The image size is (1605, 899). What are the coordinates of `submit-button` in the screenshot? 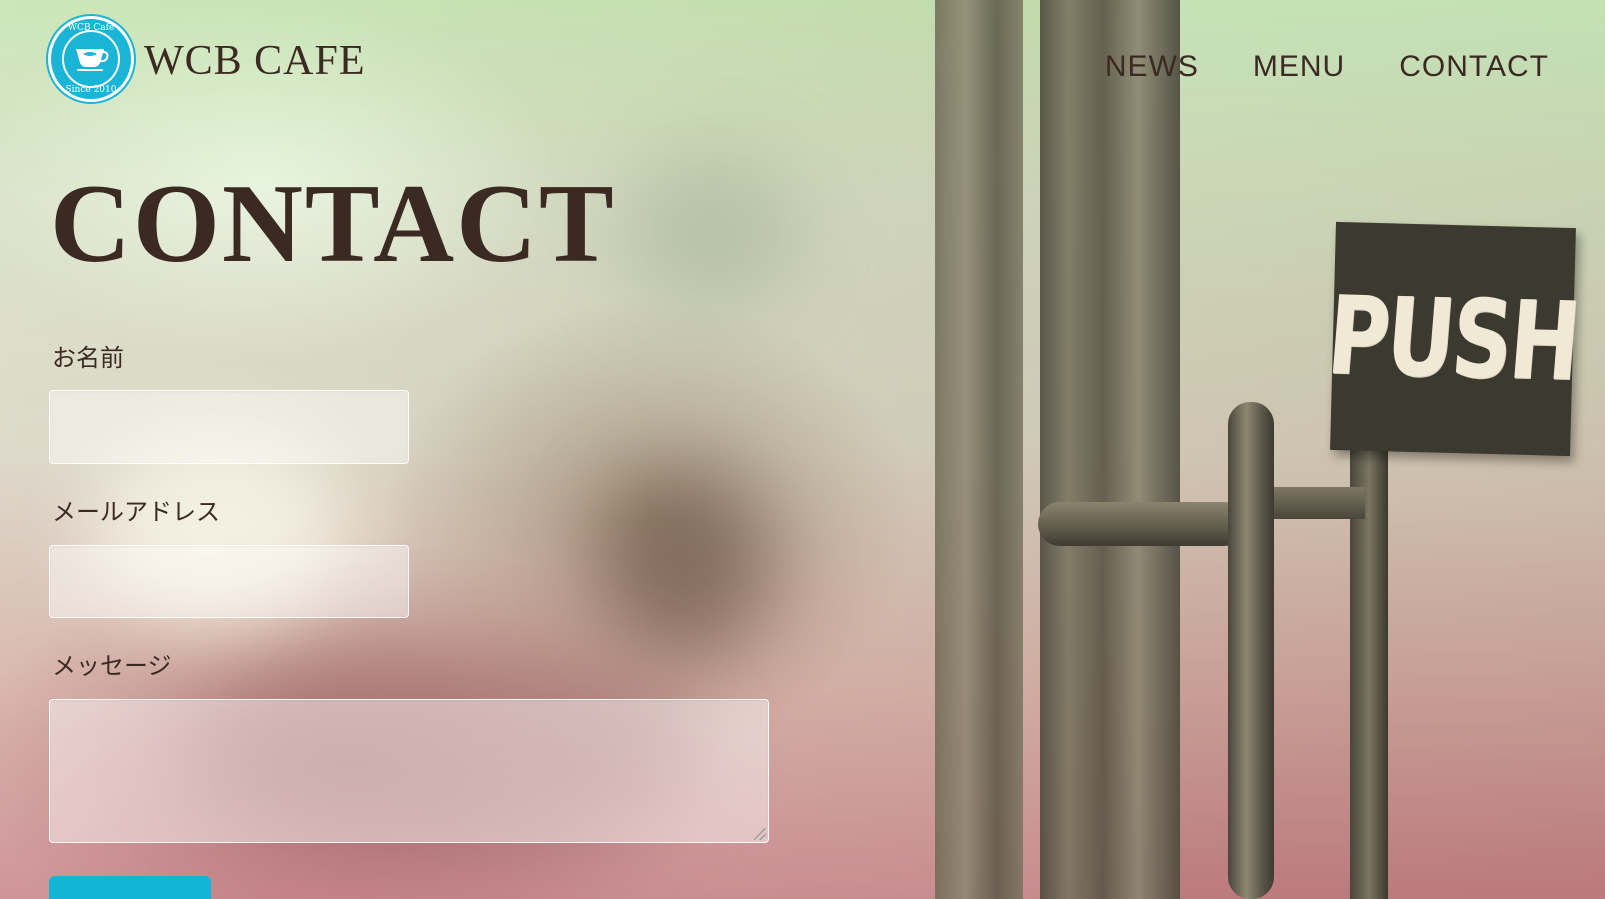 It's located at (130, 887).